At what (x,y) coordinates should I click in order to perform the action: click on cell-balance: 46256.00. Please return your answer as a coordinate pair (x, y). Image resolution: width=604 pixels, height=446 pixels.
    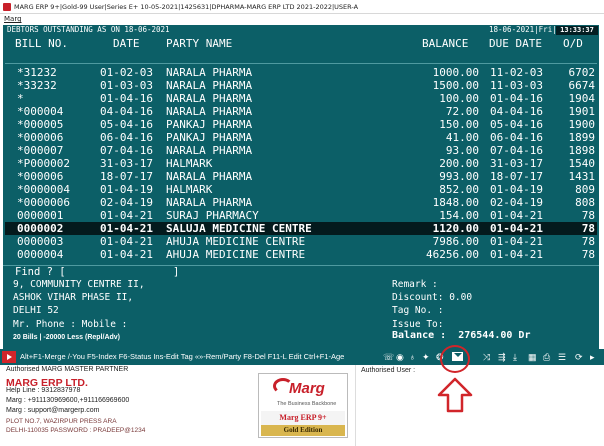
    Looking at the image, I should click on (452, 254).